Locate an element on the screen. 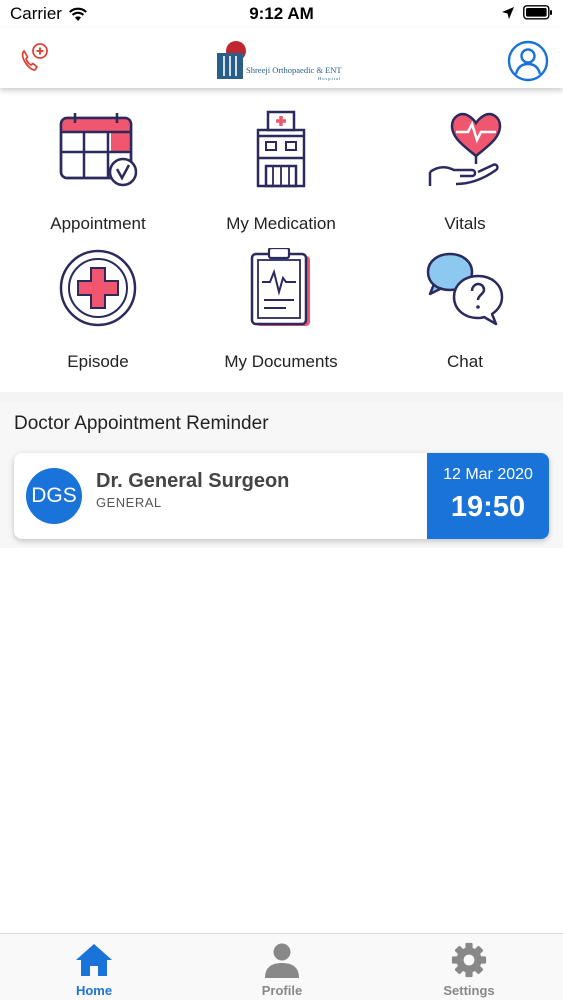 The height and width of the screenshot is (1000, 563). menu-label-documents: My Documents is located at coordinates (281, 361).